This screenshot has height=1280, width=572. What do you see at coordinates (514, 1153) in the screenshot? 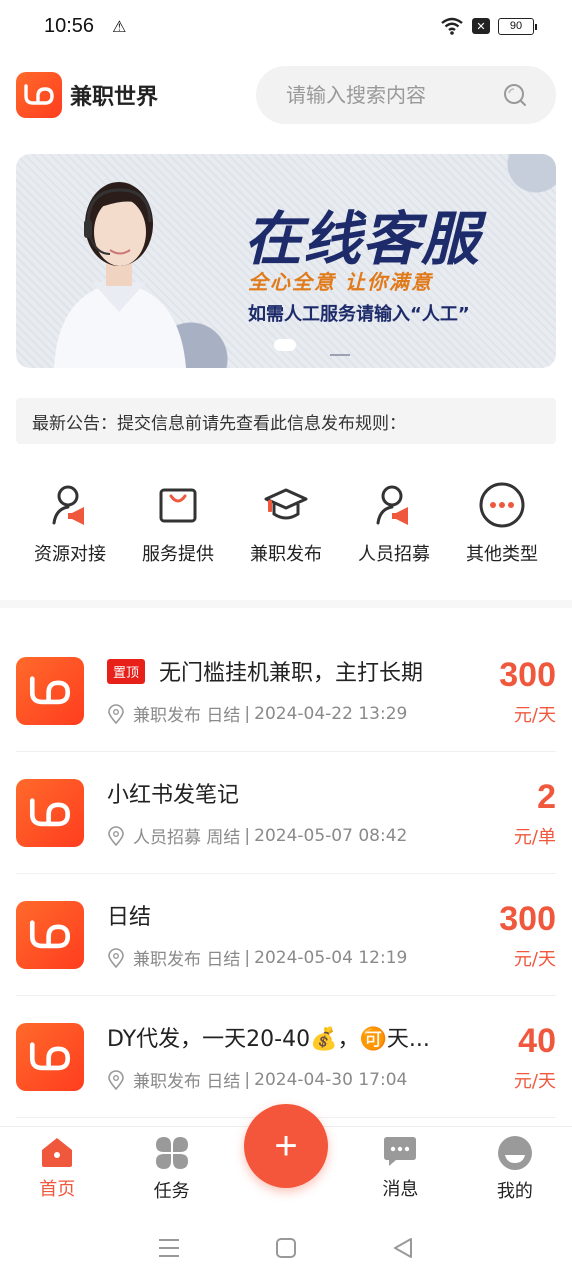
I see `profile-icon` at bounding box center [514, 1153].